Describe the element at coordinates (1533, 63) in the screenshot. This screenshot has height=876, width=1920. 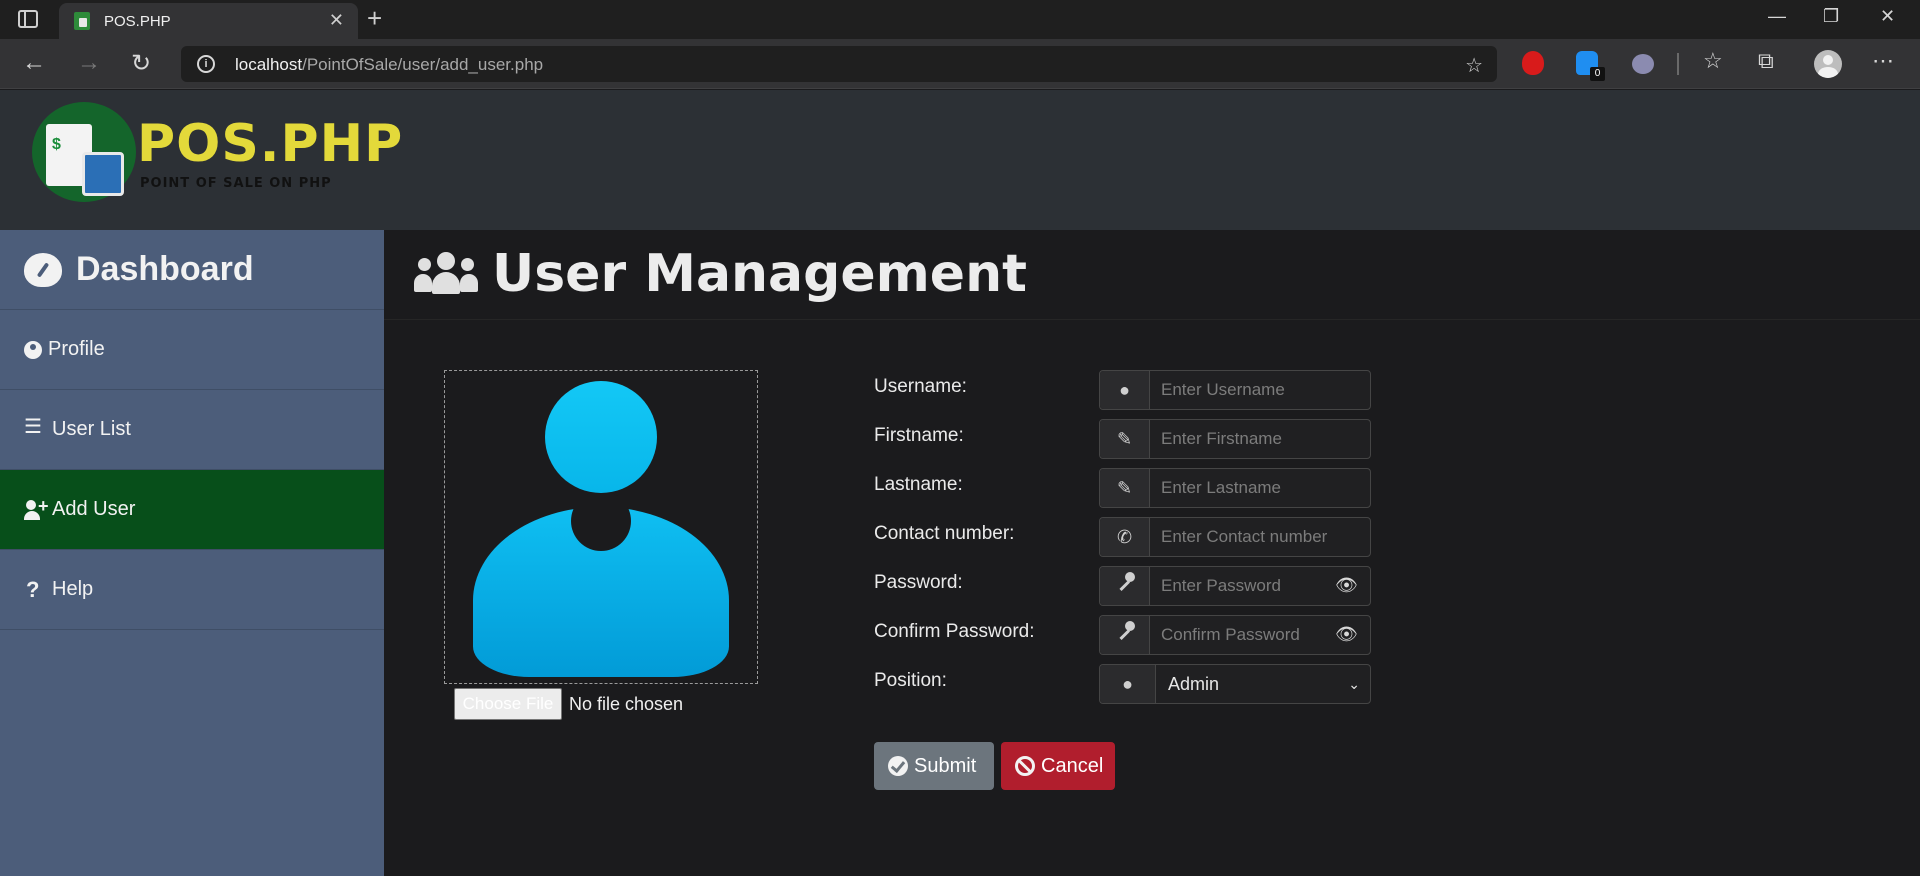
I see `adblock-extension-icon` at that location.